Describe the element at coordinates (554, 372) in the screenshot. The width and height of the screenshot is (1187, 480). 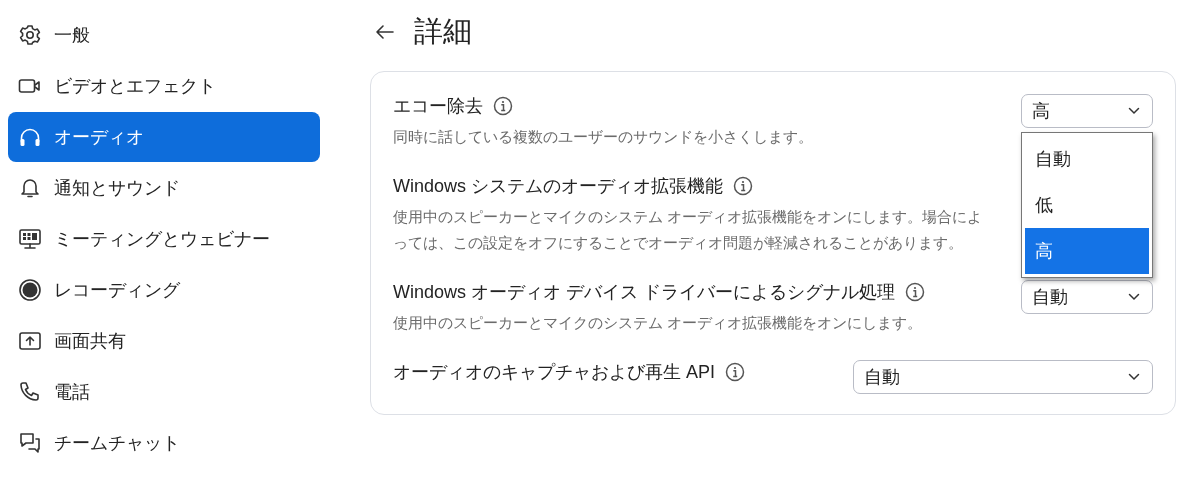
I see `setting-title: オーディオのキャプチャおよび再生 API` at that location.